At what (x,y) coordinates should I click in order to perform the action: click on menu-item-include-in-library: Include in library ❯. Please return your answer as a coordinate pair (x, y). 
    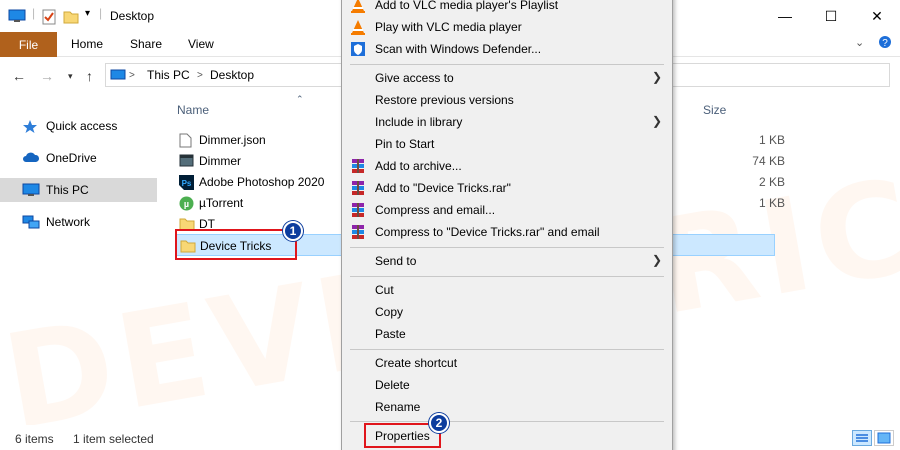
    Looking at the image, I should click on (507, 122).